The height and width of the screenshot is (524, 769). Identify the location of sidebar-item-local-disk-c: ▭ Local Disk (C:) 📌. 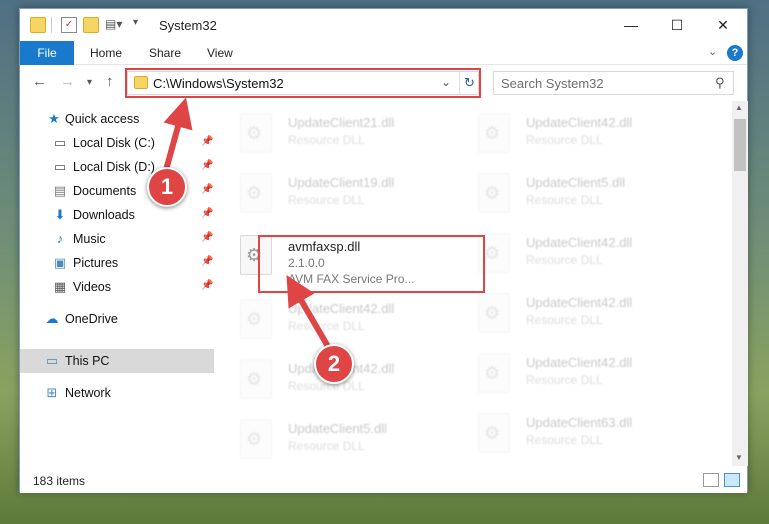
(117, 143).